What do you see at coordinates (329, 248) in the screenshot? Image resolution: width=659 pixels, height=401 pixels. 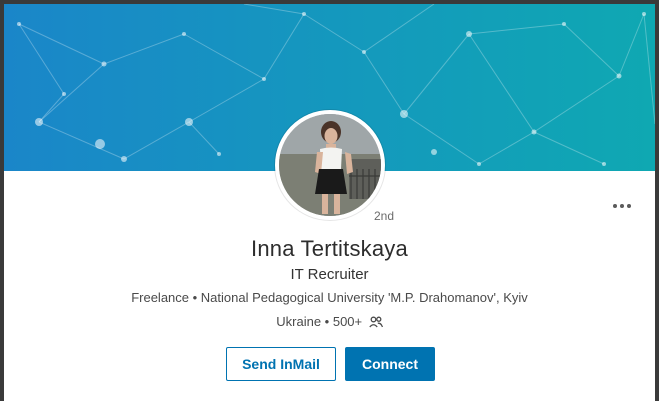 I see `profile-name: Inna Tertitskaya` at bounding box center [329, 248].